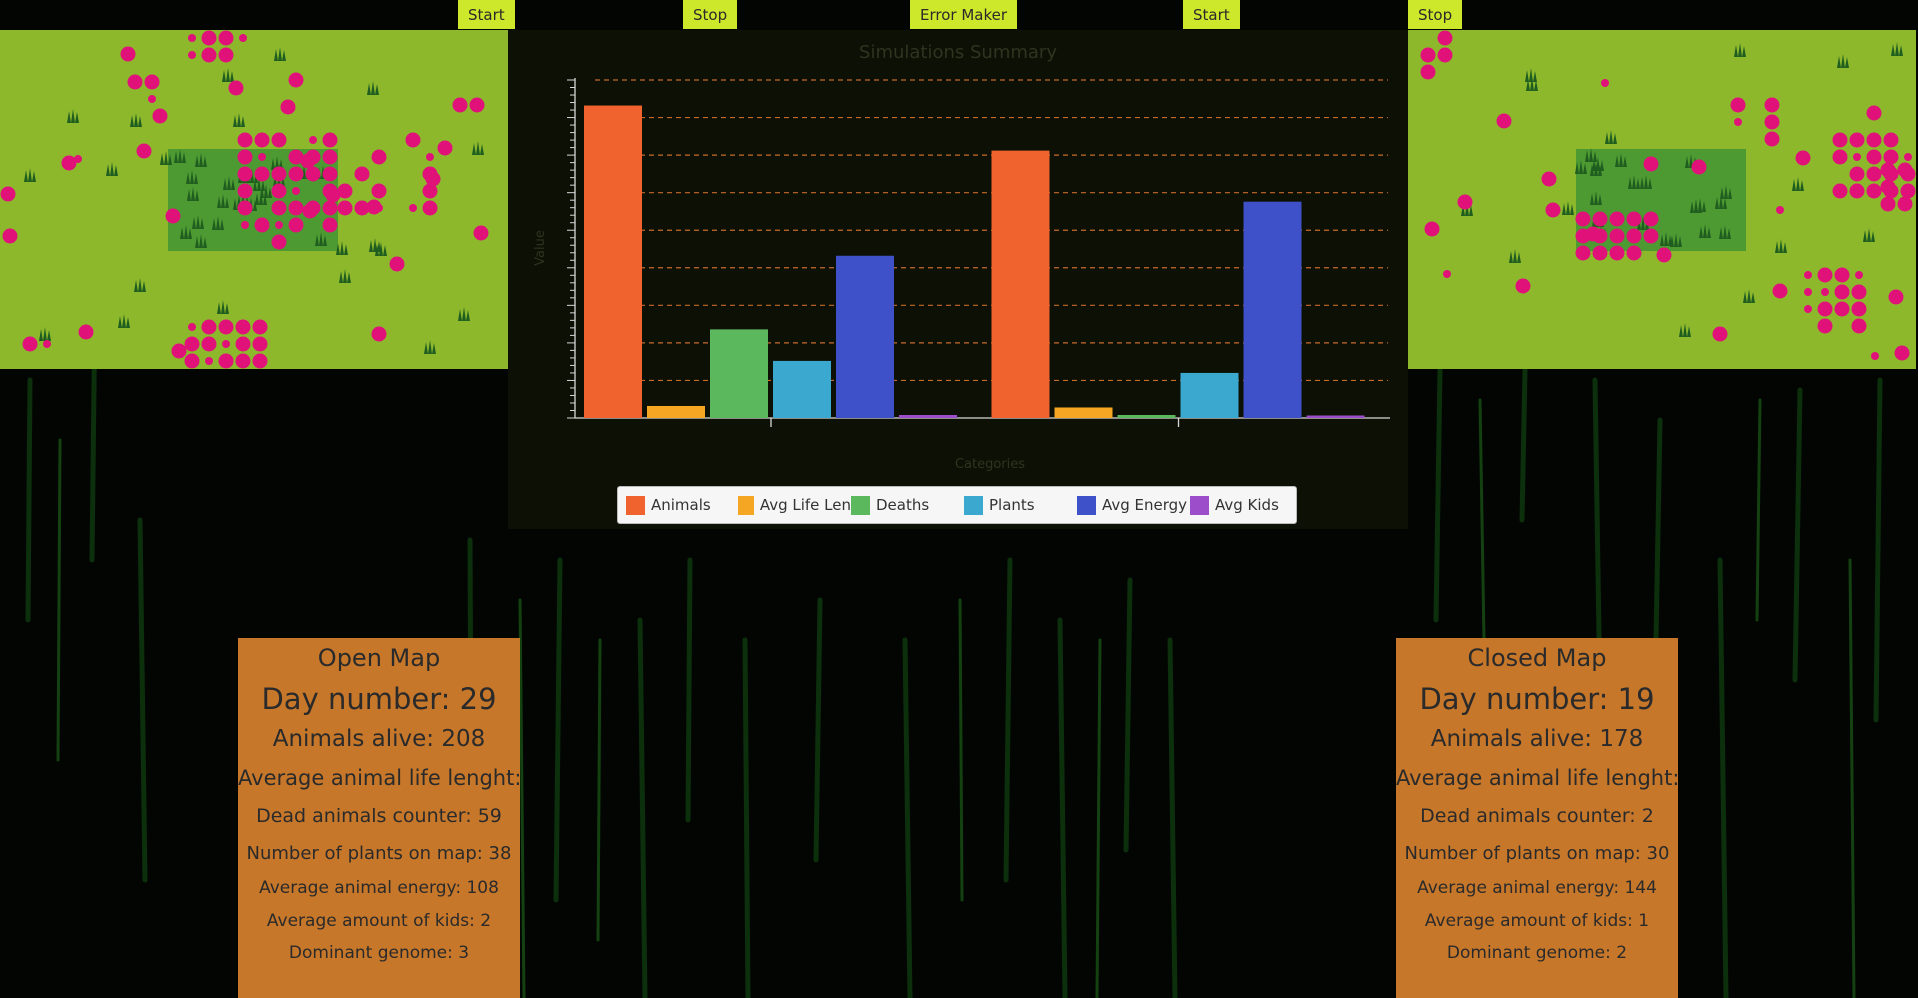  Describe the element at coordinates (379, 953) in the screenshot. I see `dominant-genome: Dominant genome: 3` at that location.